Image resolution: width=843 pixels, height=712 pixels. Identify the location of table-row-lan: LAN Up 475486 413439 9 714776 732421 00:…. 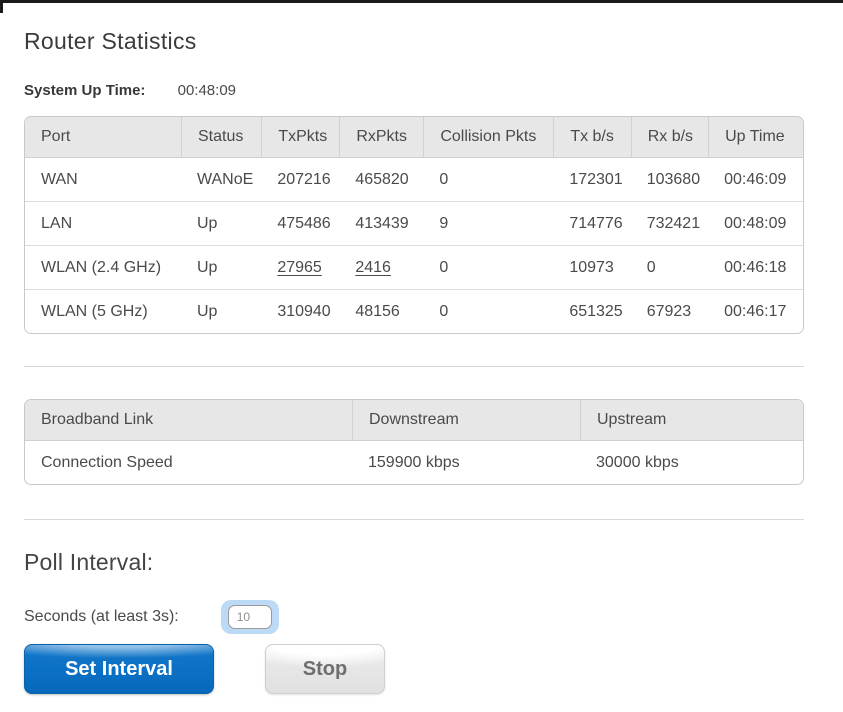
(414, 223).